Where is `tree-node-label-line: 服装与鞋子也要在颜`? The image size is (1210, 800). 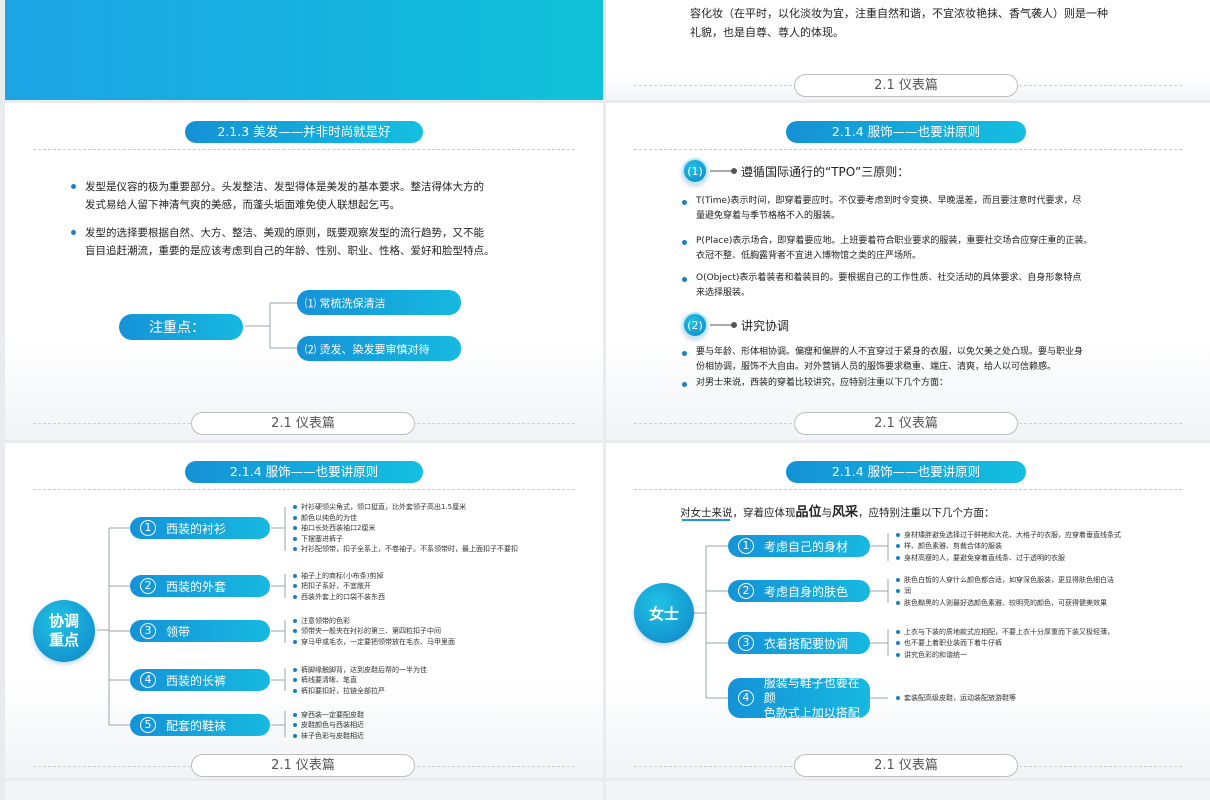
tree-node-label-line: 服装与鞋子也要在颜 is located at coordinates (811, 690).